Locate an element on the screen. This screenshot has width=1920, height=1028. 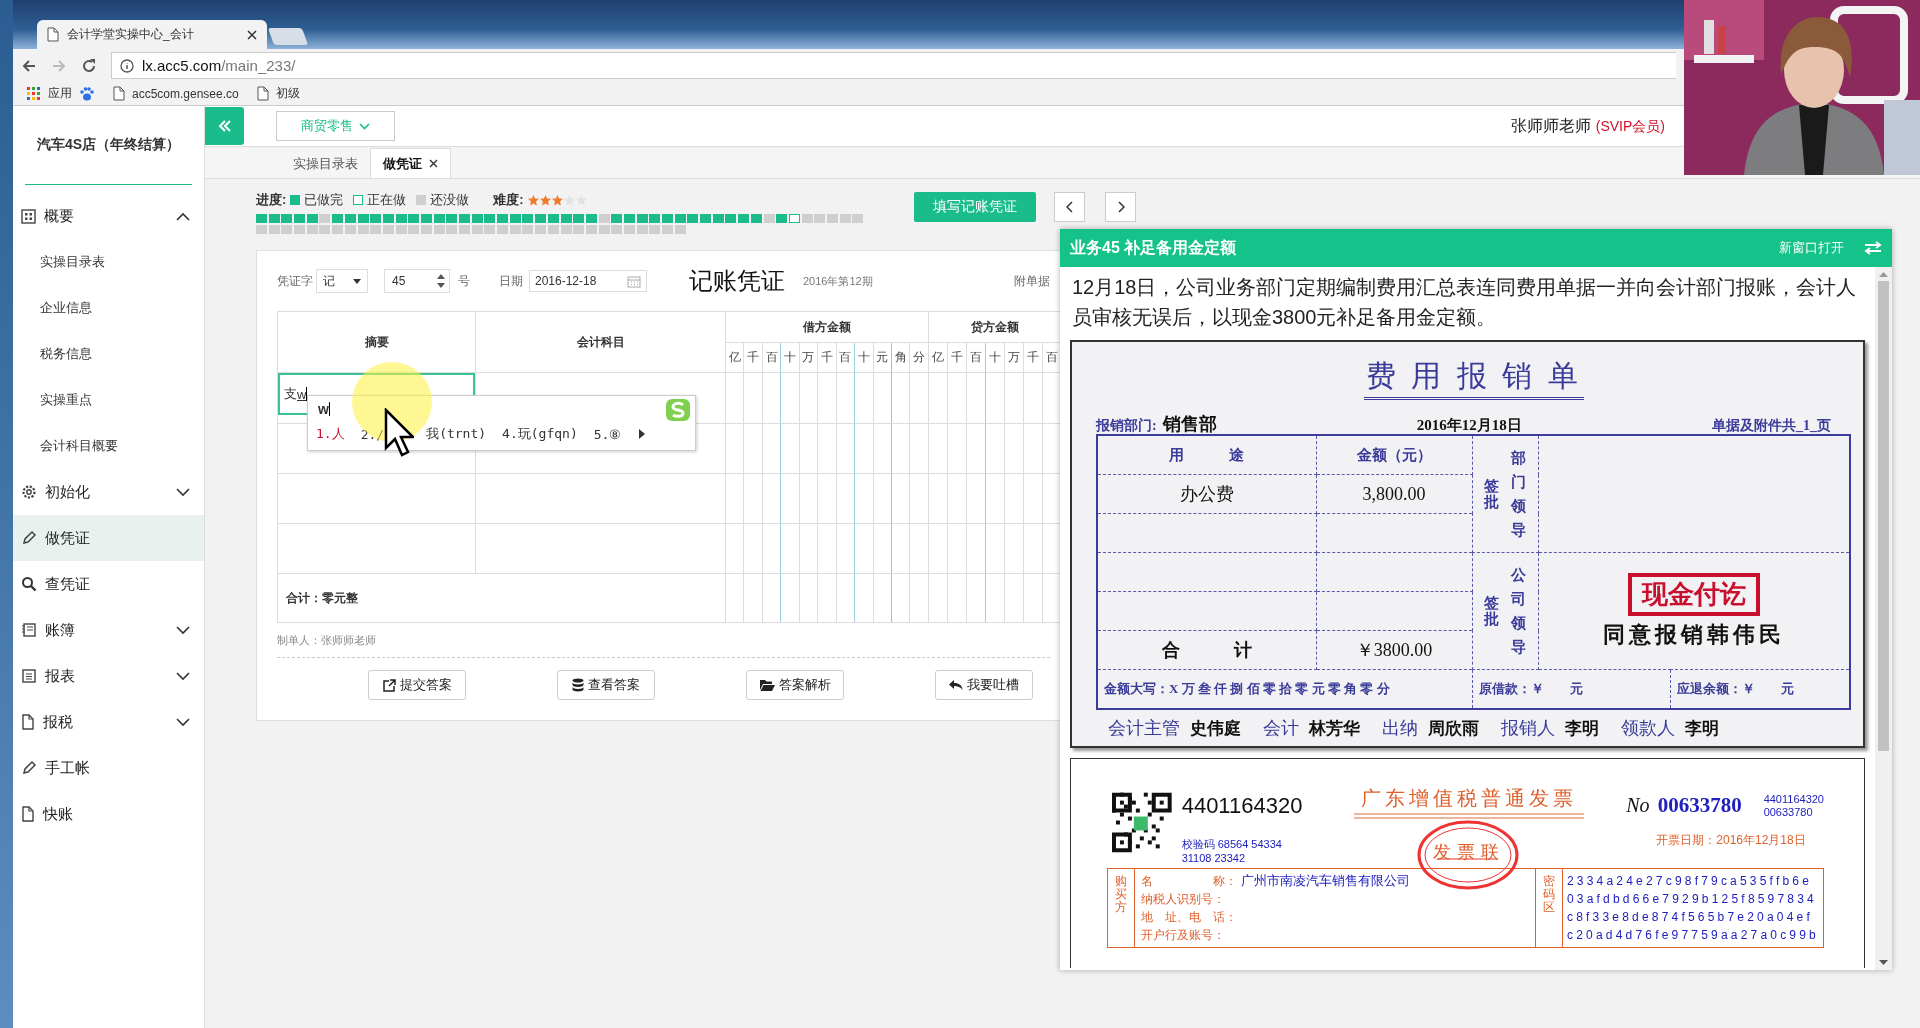
maker-label: 制单人：张师师老师 is located at coordinates (663, 640).